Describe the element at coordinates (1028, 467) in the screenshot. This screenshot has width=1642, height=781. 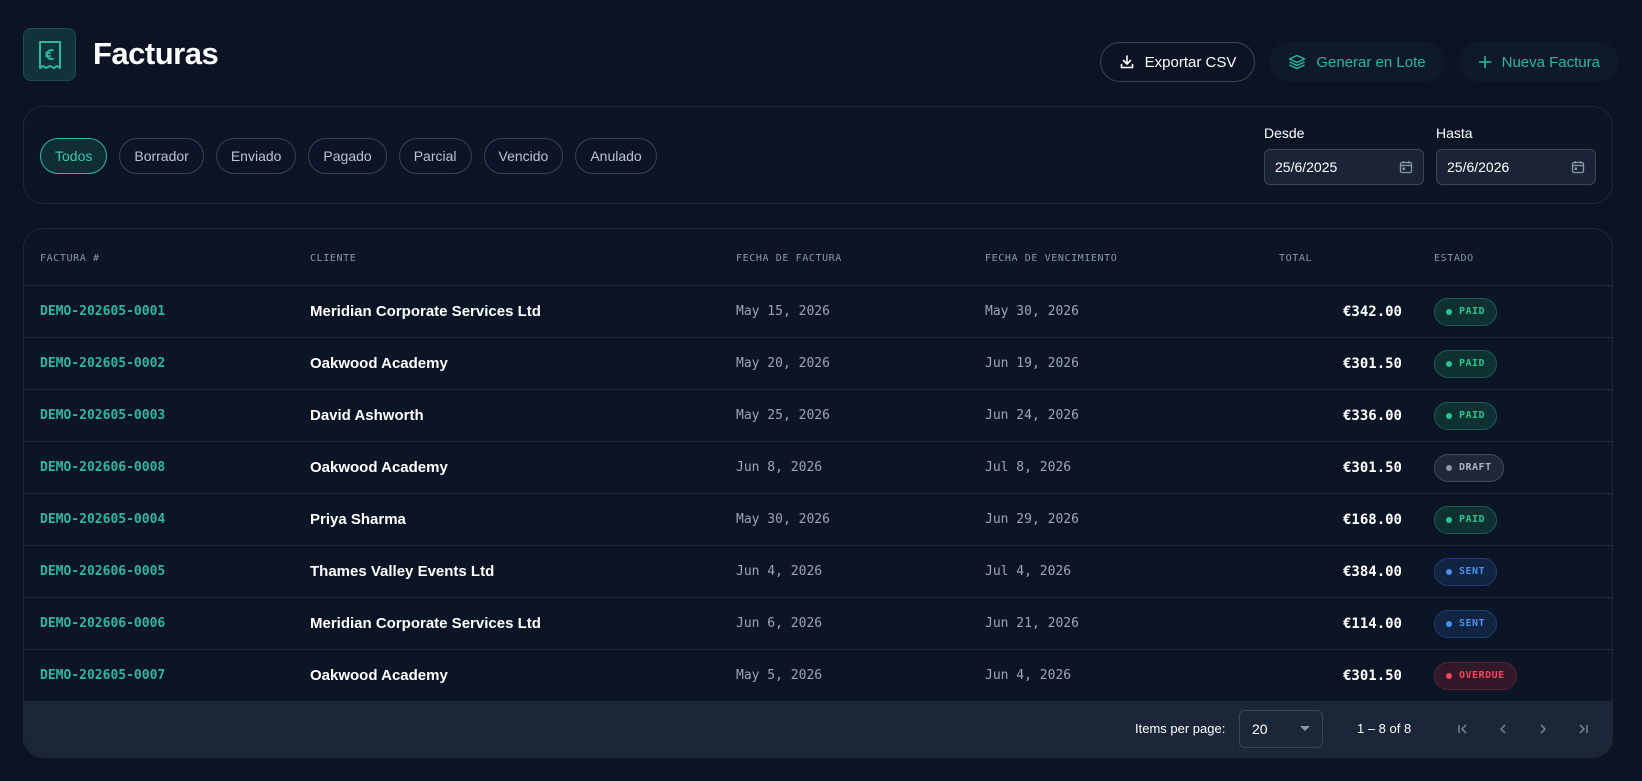
I see `due-date: Jul 8, 2026` at that location.